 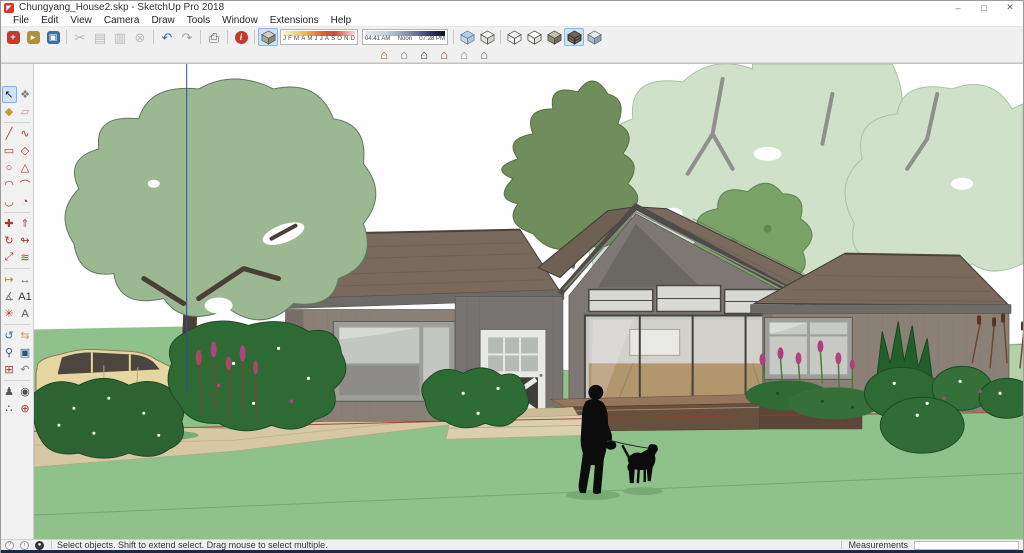 What do you see at coordinates (9, 391) in the screenshot?
I see `position-camera-tool: ♟` at bounding box center [9, 391].